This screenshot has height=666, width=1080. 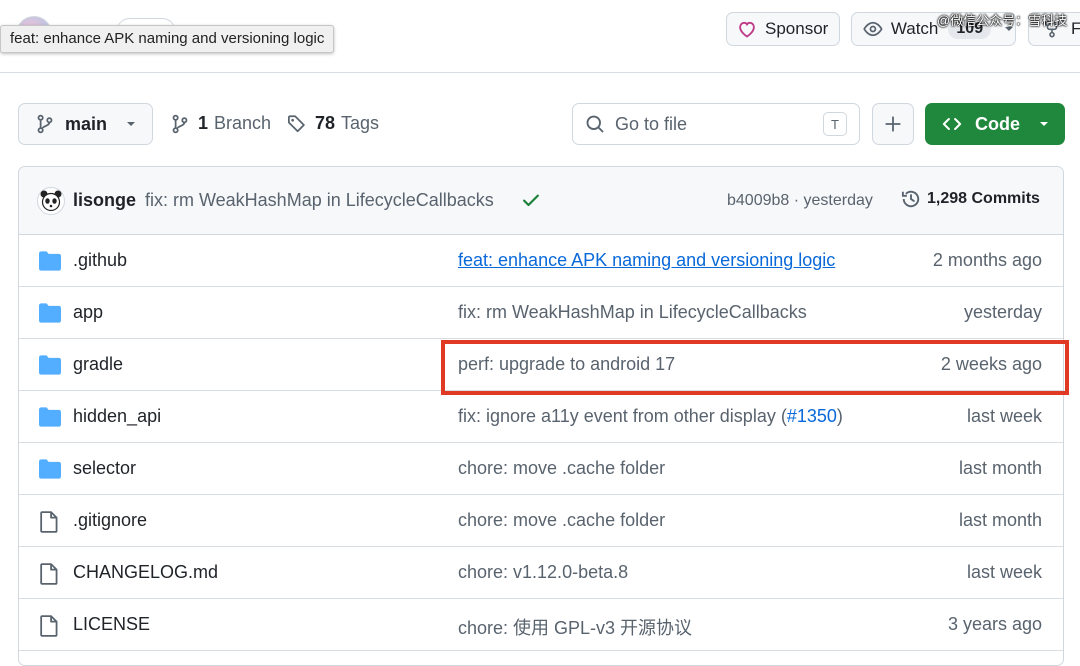 What do you see at coordinates (651, 123) in the screenshot?
I see `go-to-file-placeholder: Go to file` at bounding box center [651, 123].